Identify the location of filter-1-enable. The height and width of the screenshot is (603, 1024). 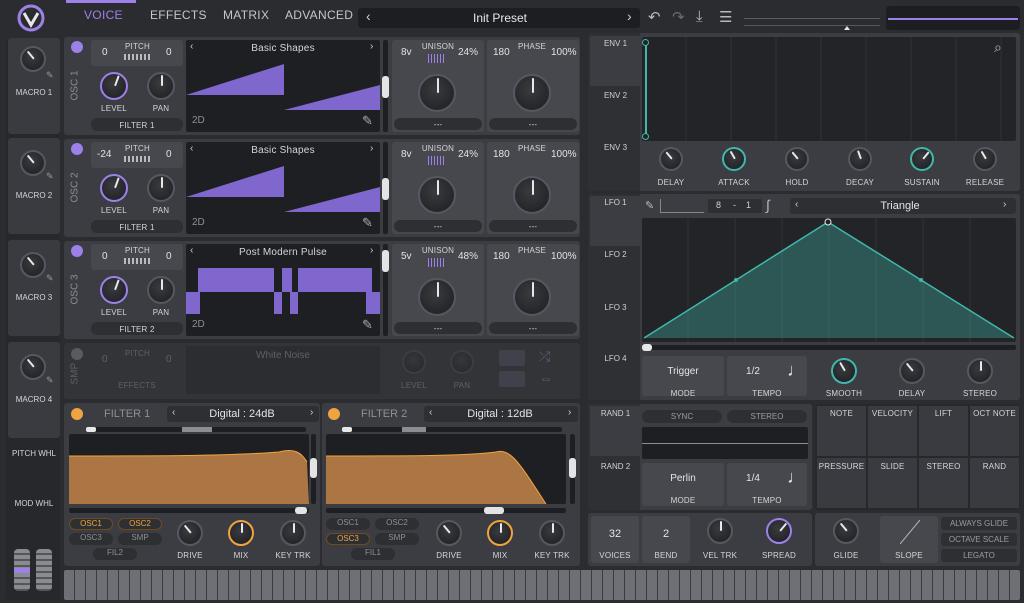
(77, 414).